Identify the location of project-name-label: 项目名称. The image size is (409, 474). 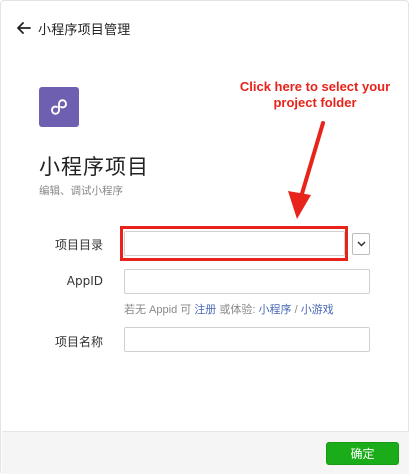
(78, 342).